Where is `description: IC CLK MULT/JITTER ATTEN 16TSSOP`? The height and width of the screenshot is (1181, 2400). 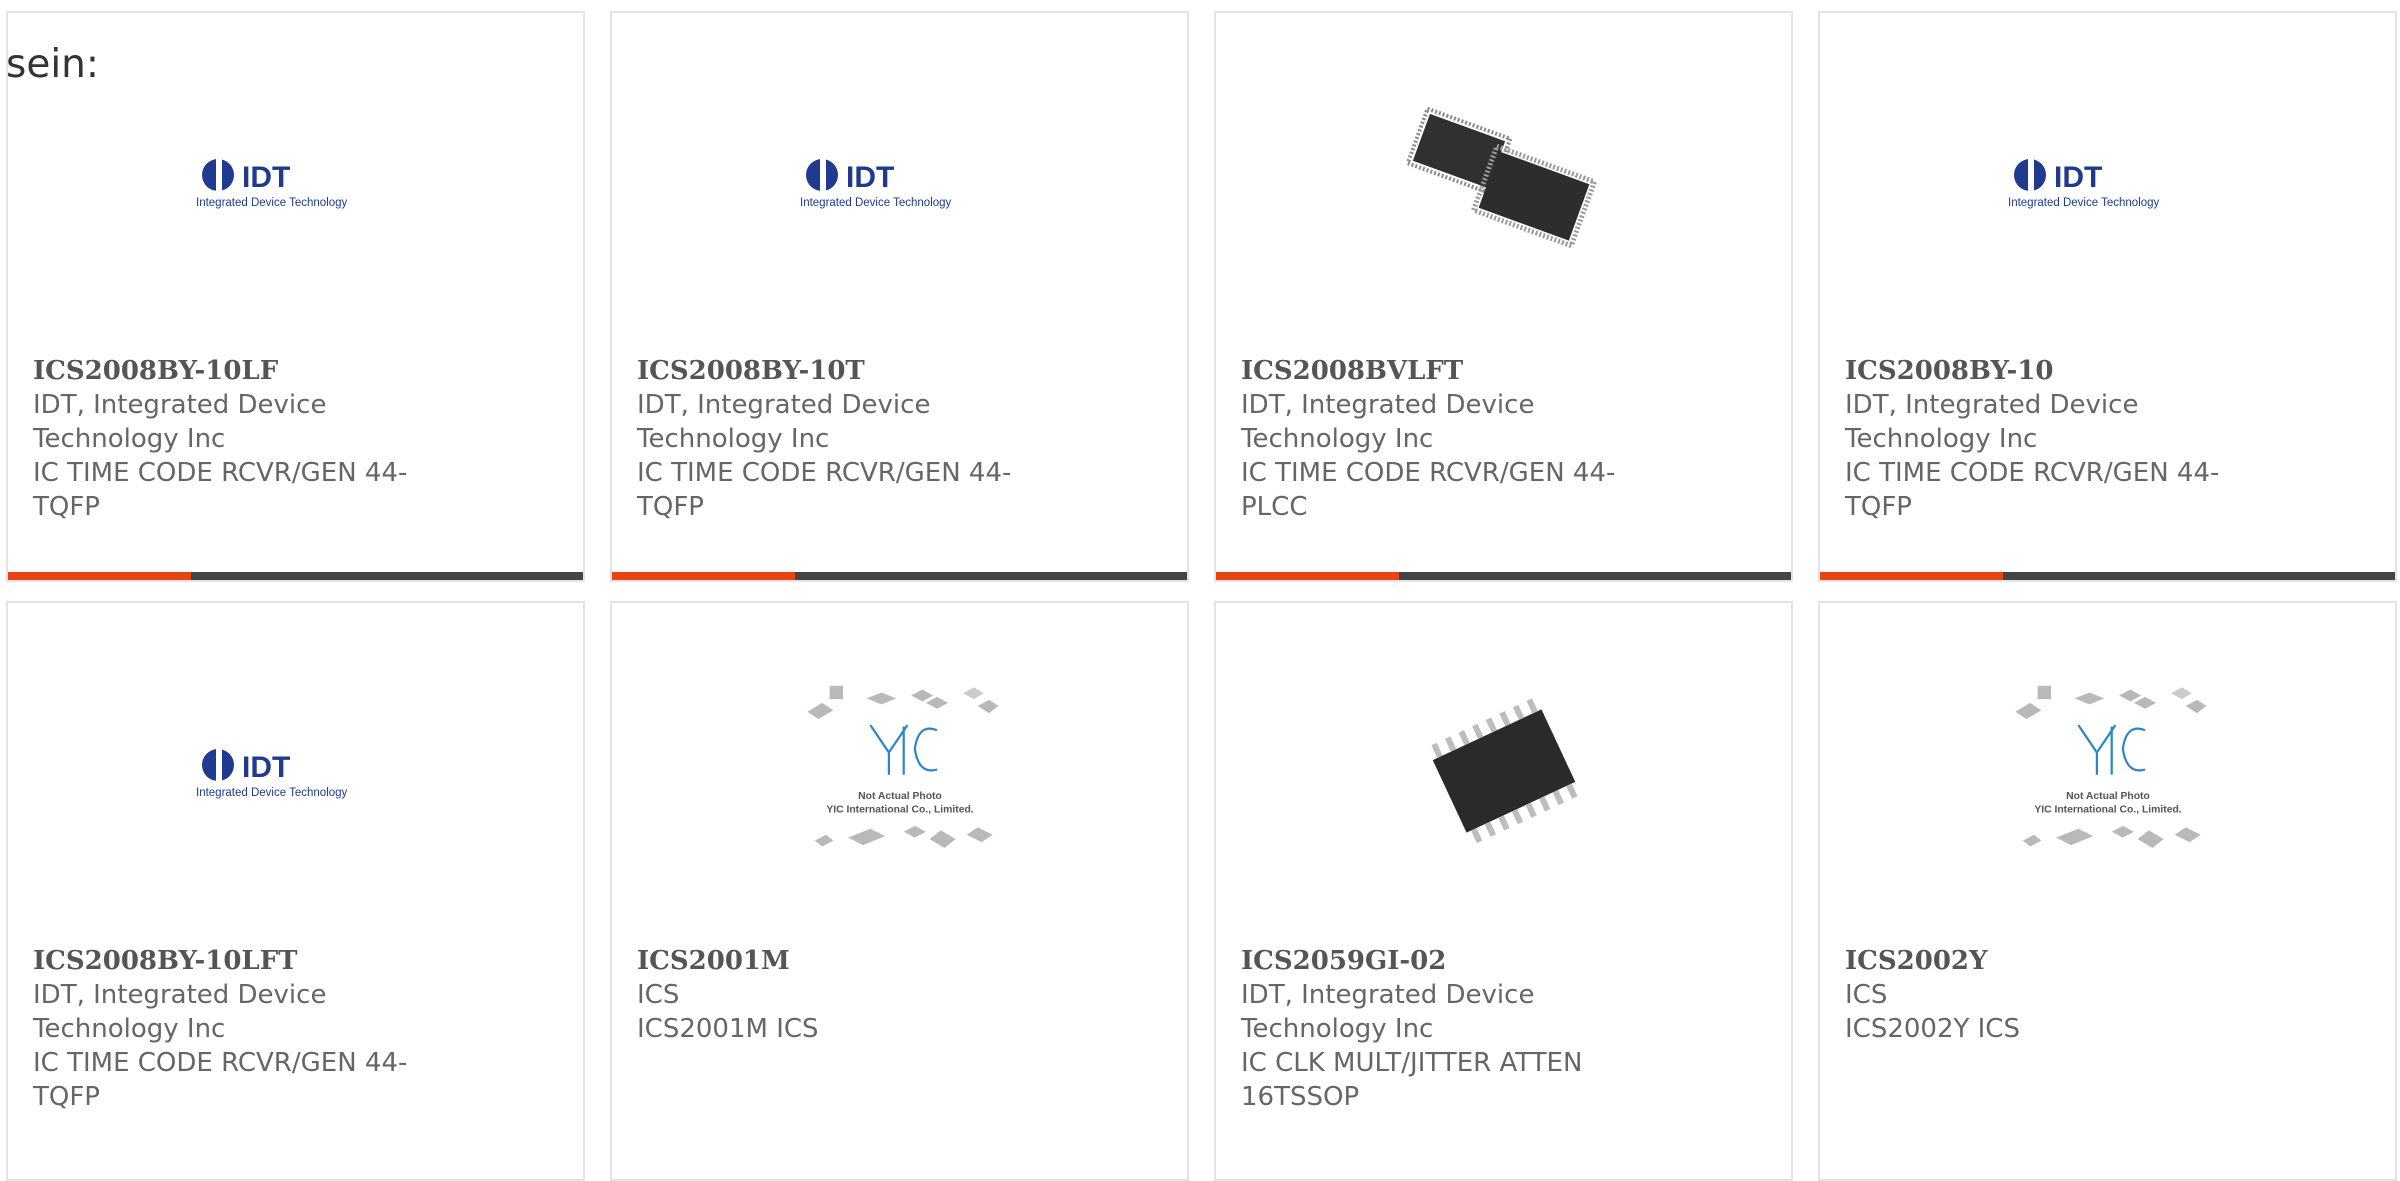
description: IC CLK MULT/JITTER ATTEN 16TSSOP is located at coordinates (1412, 1080).